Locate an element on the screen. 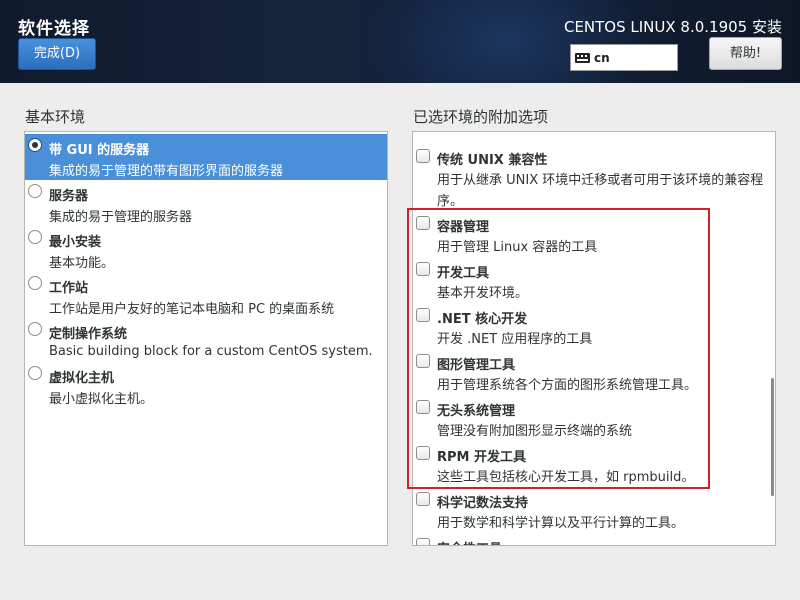  keyboard-layout-label: cn is located at coordinates (602, 57).